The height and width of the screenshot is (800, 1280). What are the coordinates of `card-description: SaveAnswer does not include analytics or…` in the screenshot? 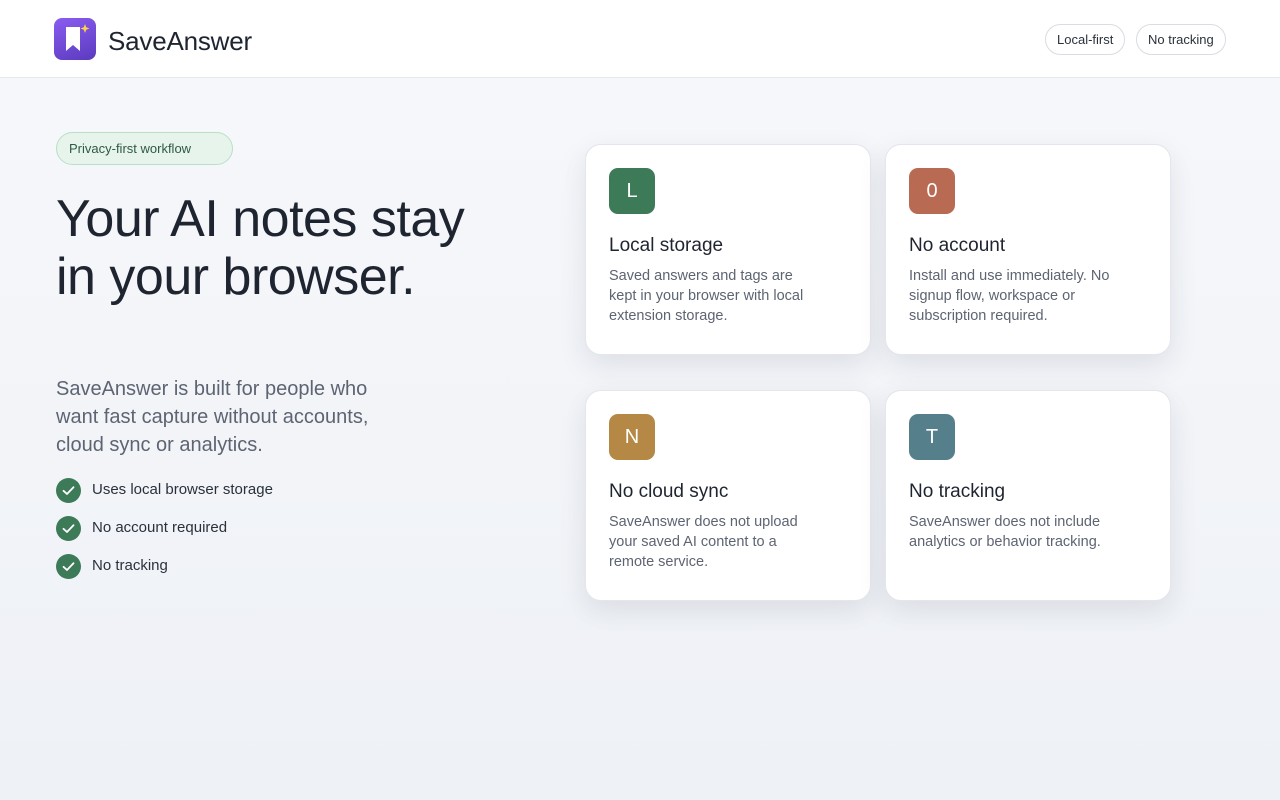 It's located at (1005, 532).